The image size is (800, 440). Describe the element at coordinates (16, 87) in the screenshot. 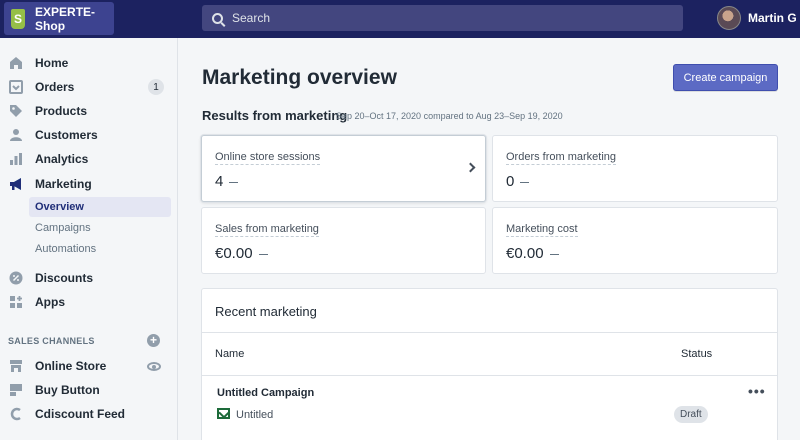

I see `orders-icon` at that location.